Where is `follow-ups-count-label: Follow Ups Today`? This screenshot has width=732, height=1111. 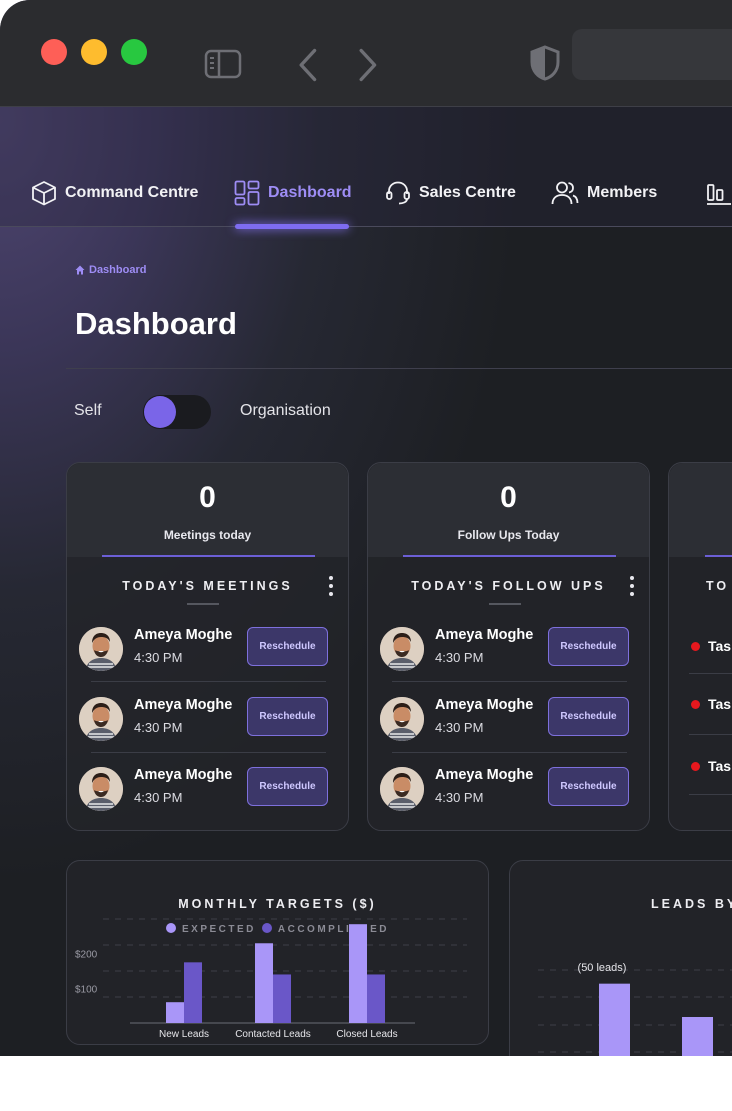 follow-ups-count-label: Follow Ups Today is located at coordinates (508, 535).